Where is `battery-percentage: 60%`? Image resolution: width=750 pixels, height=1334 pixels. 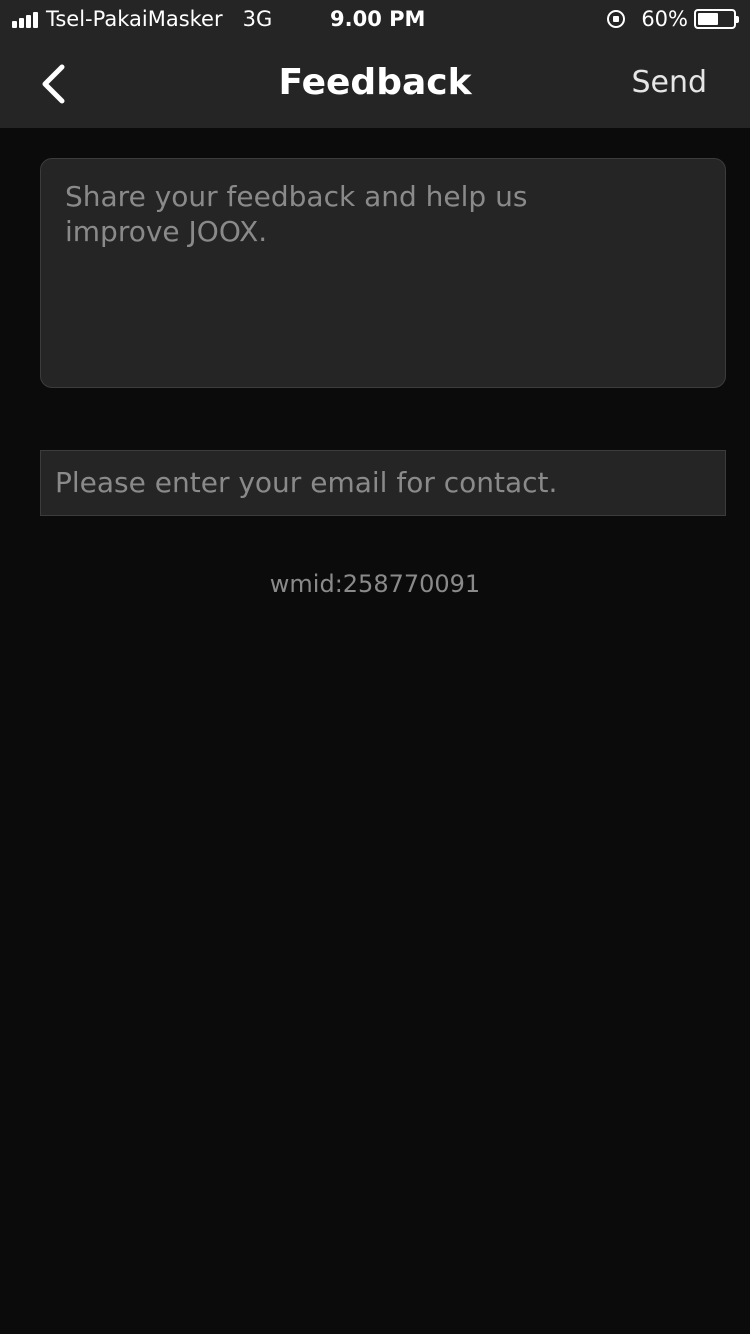
battery-percentage: 60% is located at coordinates (664, 19).